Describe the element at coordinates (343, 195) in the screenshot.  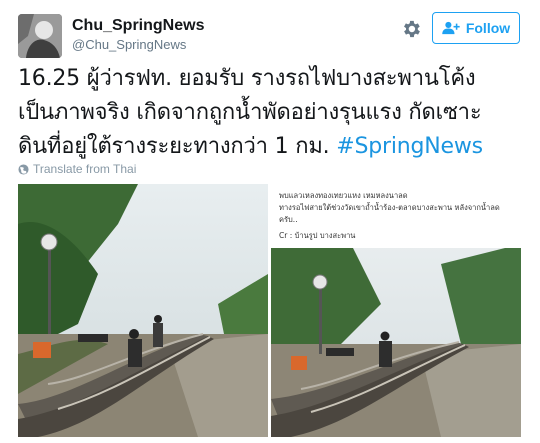
I see `caption-line-1: พบแลวเหลงทองเทยวแหง เหมหลงนาลด` at that location.